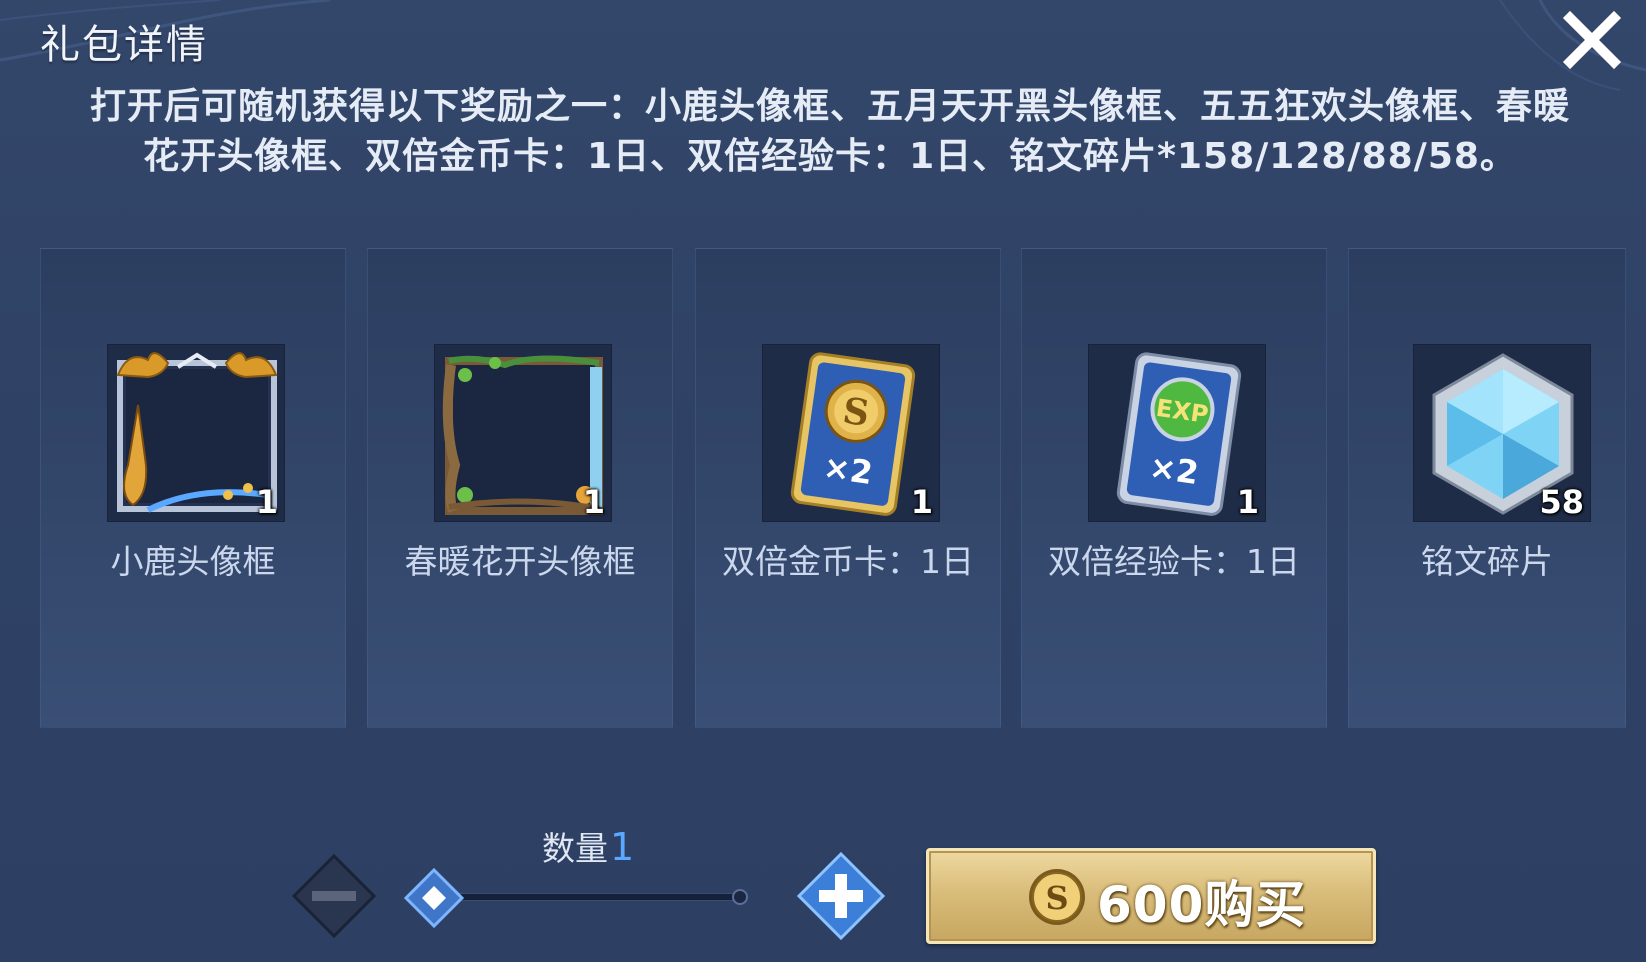 This screenshot has height=962, width=1646. I want to click on minus-icon, so click(334, 896).